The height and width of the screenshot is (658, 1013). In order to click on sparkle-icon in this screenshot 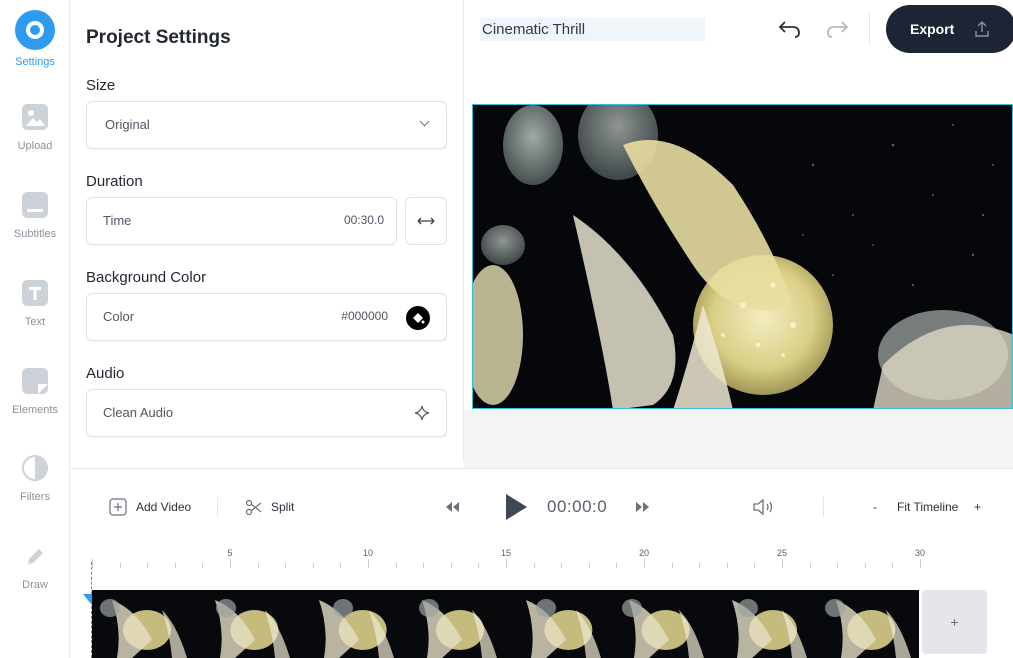, I will do `click(422, 413)`.